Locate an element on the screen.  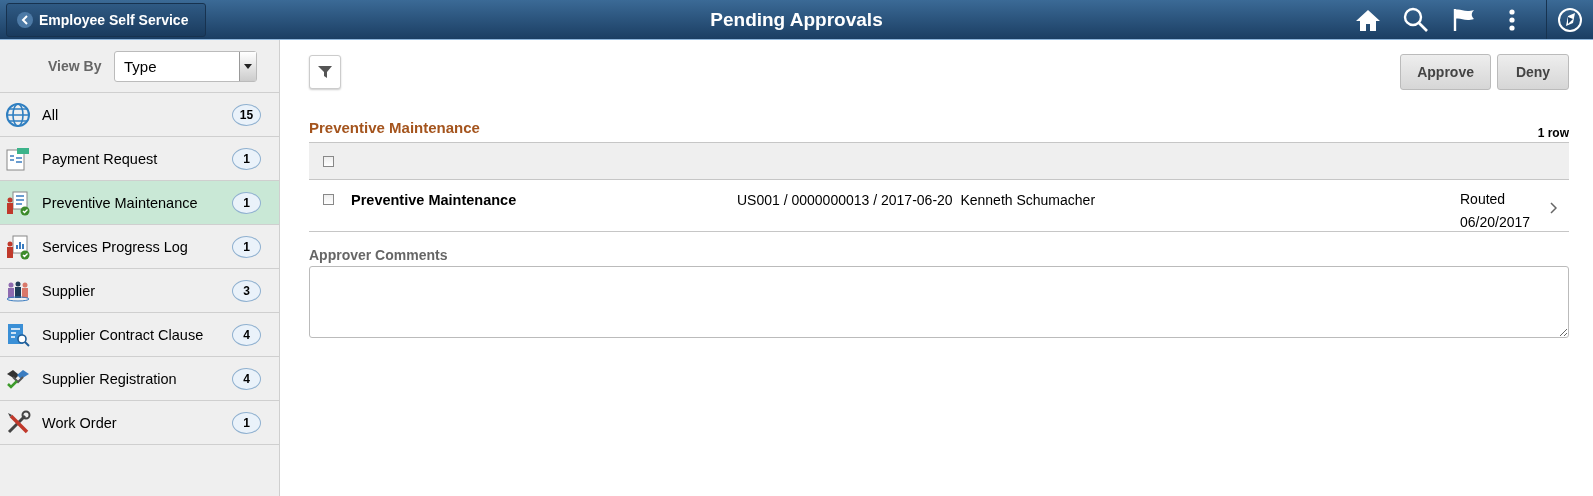
row-date: 06/20/2017 is located at coordinates (1496, 222).